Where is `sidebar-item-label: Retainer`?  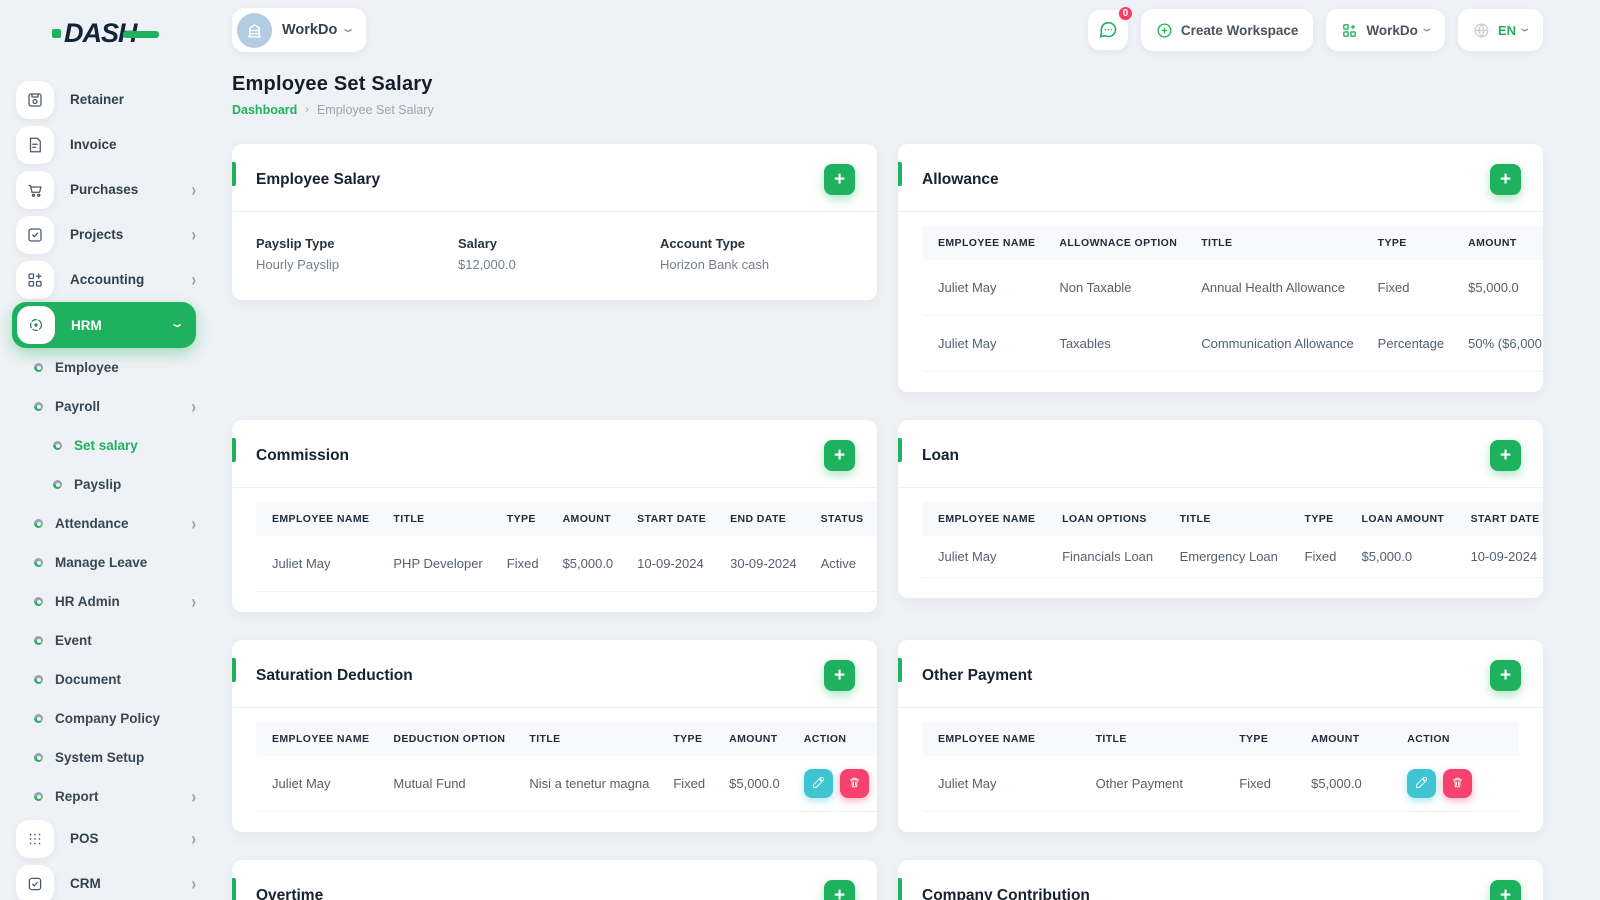 sidebar-item-label: Retainer is located at coordinates (97, 99).